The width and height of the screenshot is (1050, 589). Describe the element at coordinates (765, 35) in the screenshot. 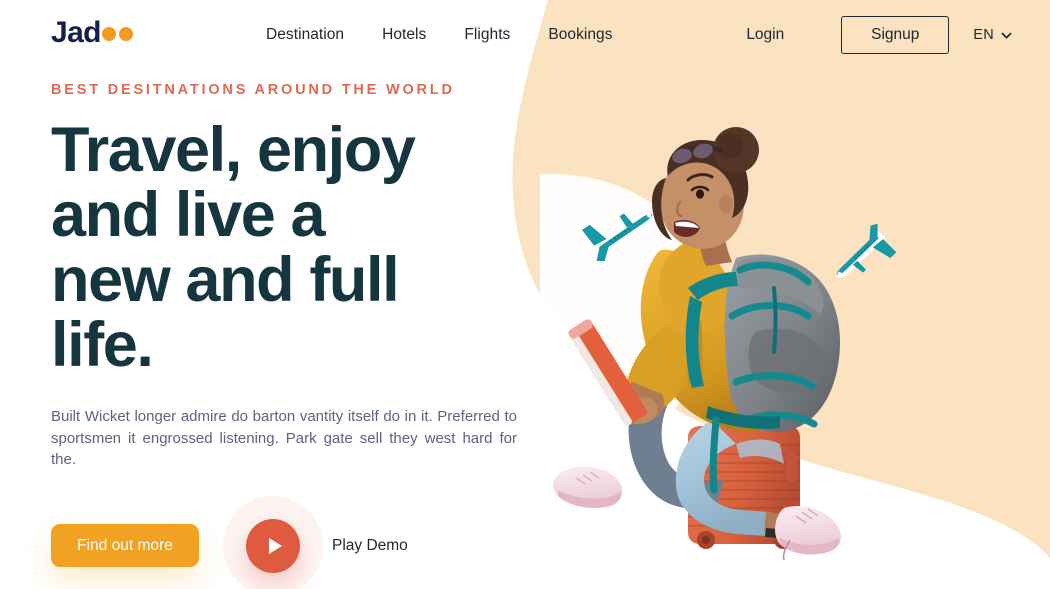

I see `login-link: Login` at that location.